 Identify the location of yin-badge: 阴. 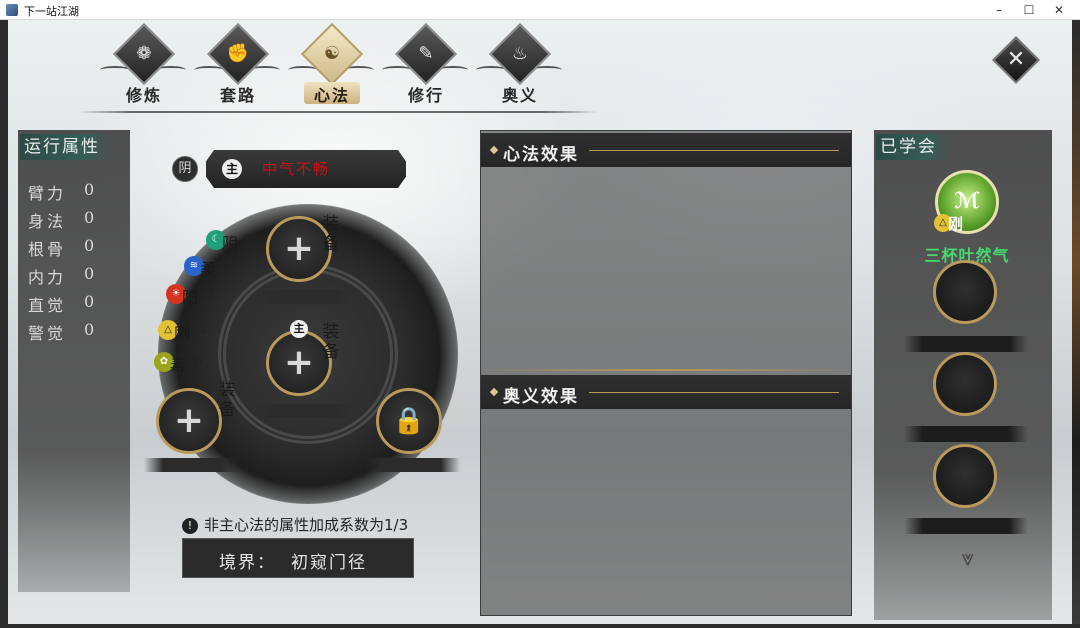
(185, 169).